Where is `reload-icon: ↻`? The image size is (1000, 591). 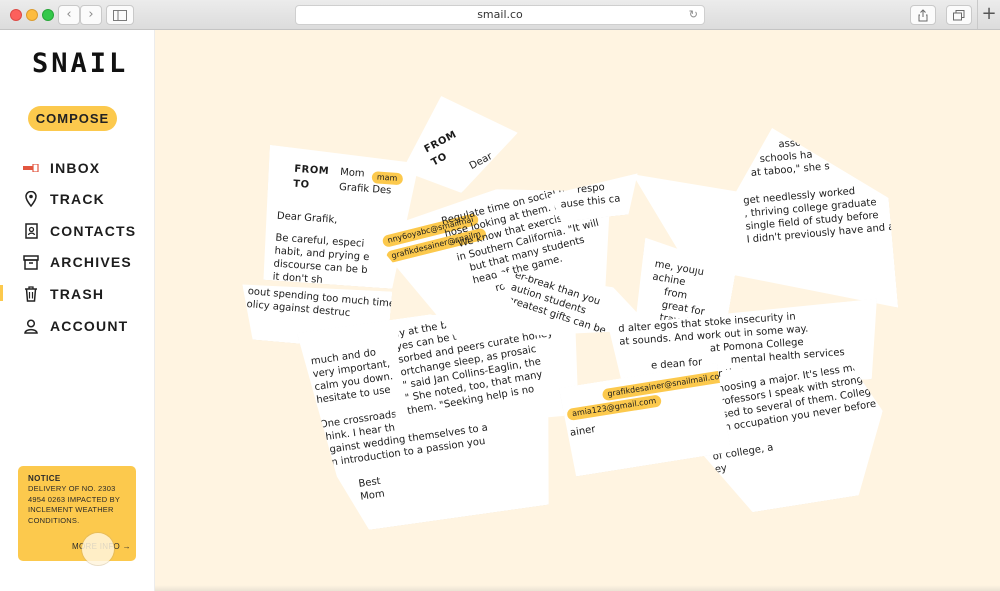 reload-icon: ↻ is located at coordinates (693, 15).